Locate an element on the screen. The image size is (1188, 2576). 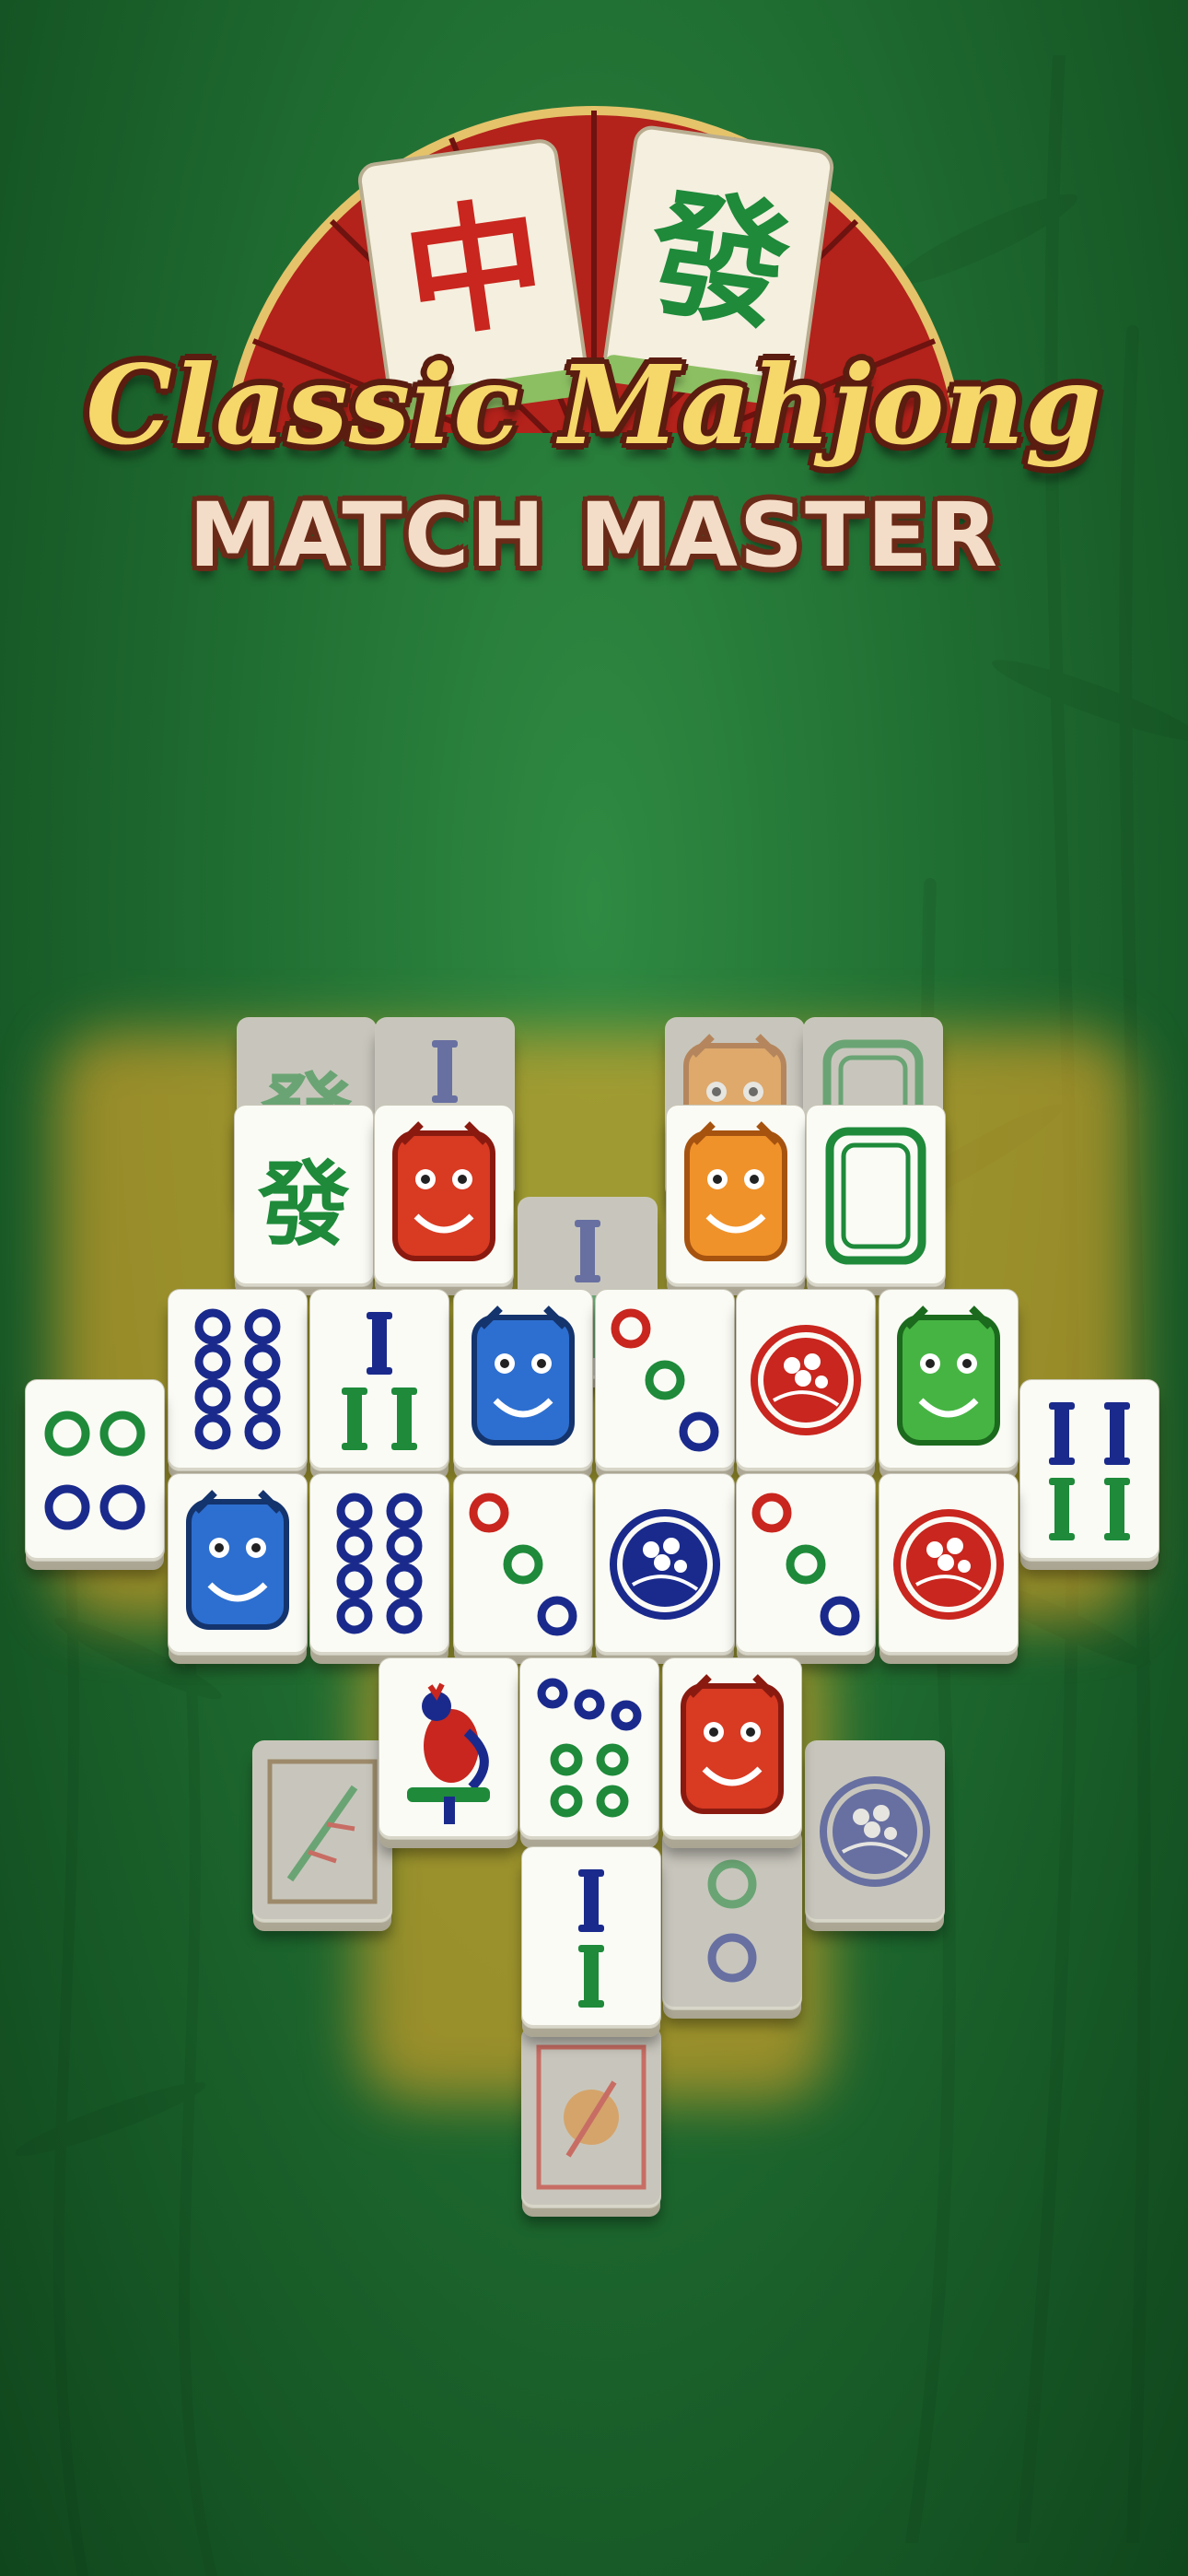
circle-two-icon is located at coordinates (732, 1919).